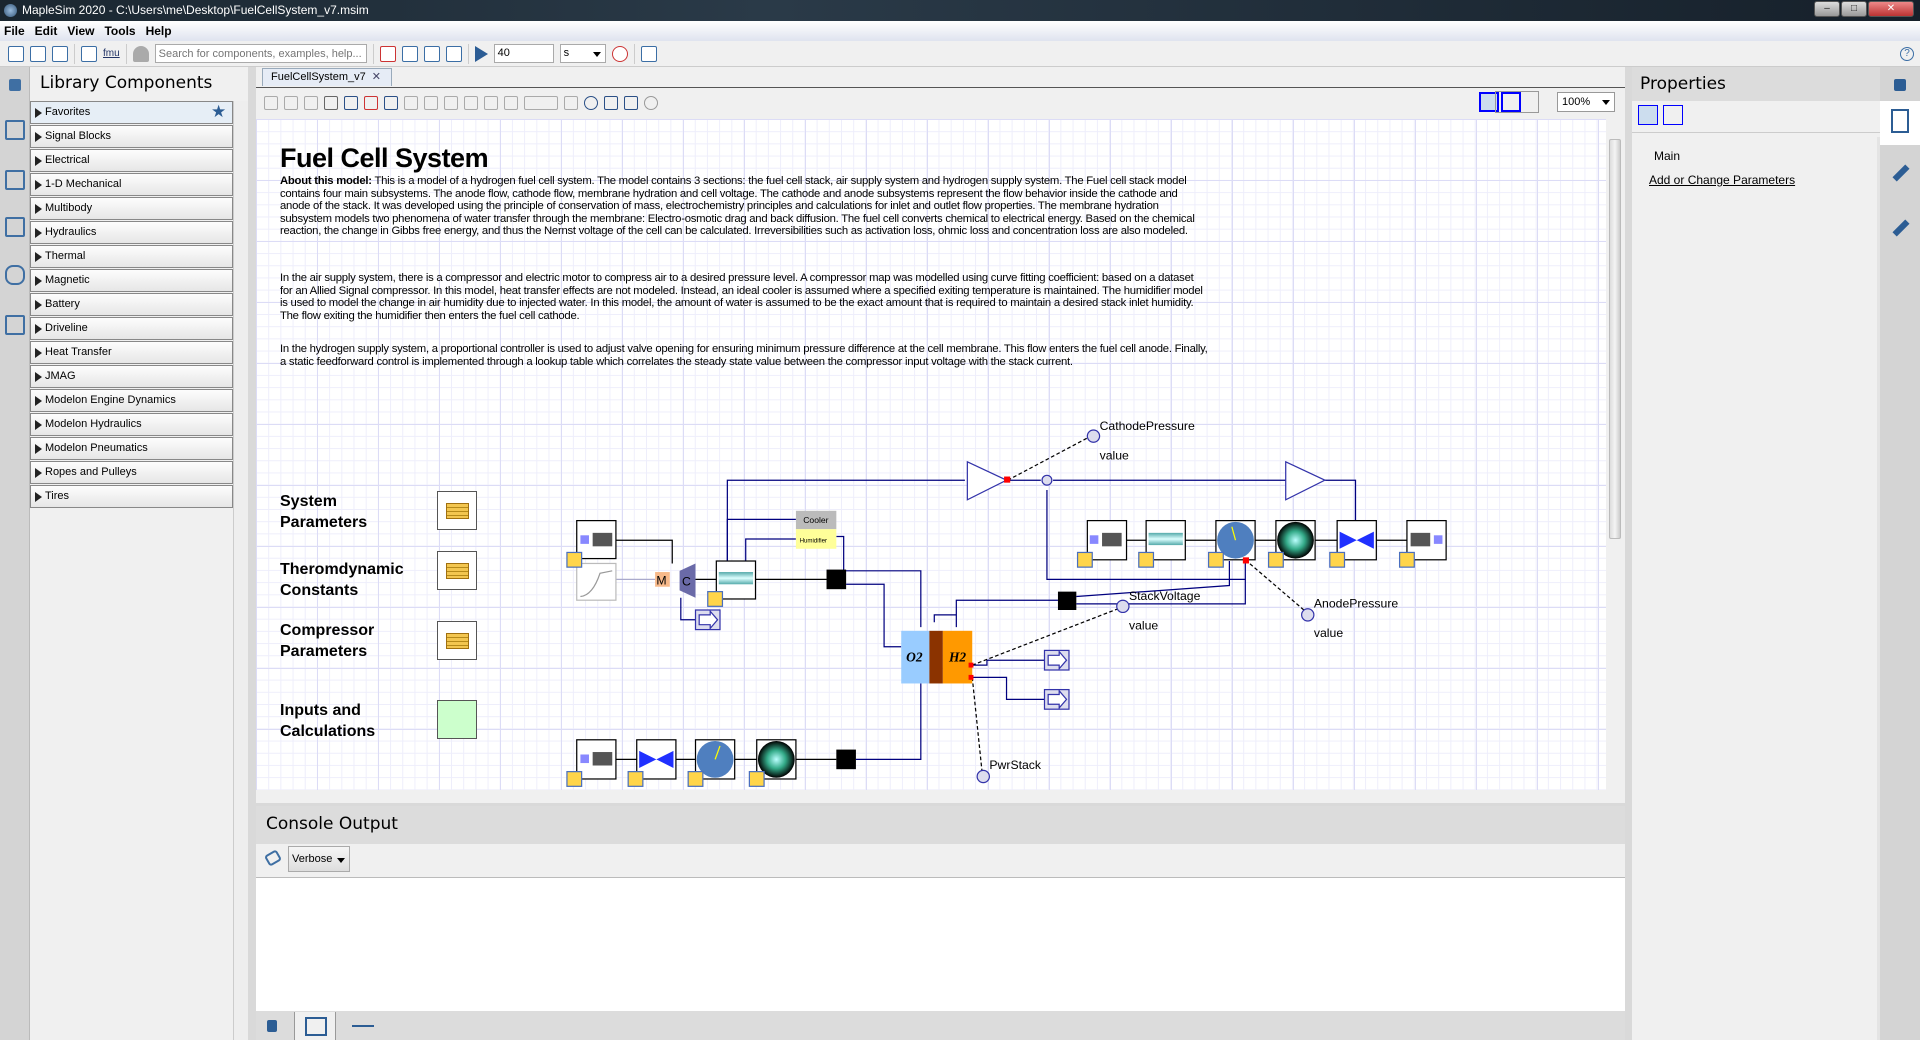 This screenshot has height=1040, width=1920. I want to click on attach-icon, so click(631, 102).